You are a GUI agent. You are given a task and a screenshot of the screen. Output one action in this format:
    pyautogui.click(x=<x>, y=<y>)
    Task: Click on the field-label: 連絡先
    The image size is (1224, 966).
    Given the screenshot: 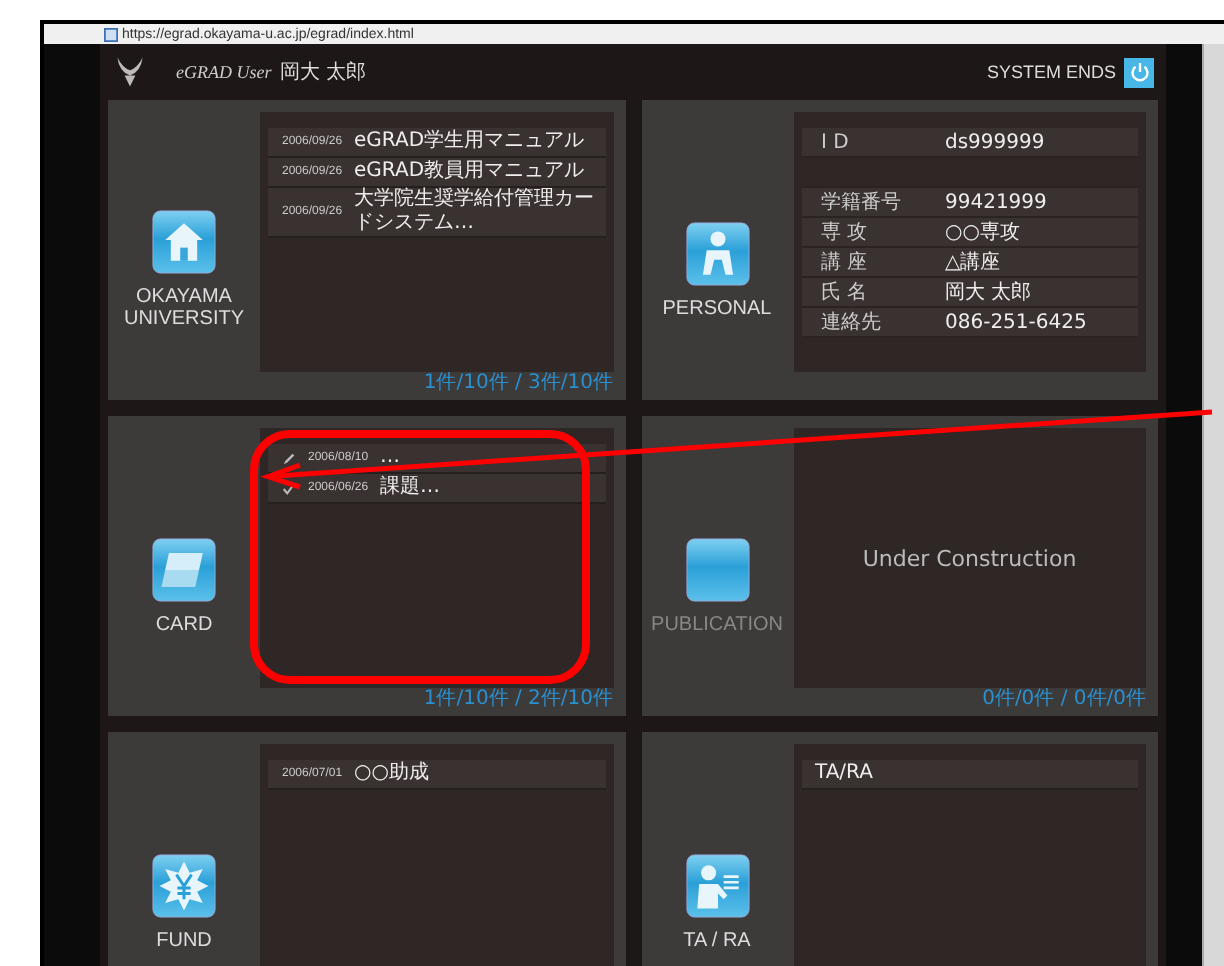 What is the action you would take?
    pyautogui.click(x=852, y=322)
    